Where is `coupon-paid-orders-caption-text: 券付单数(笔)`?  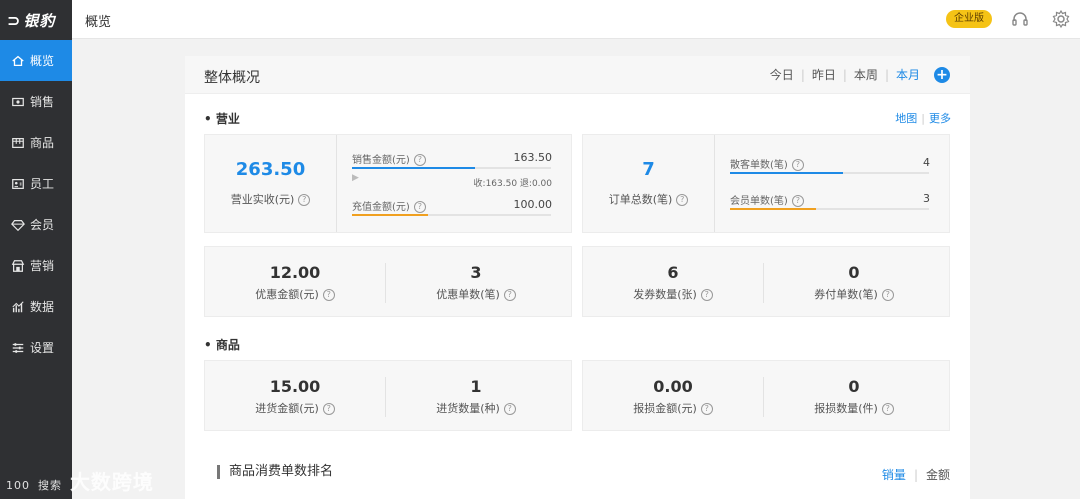 coupon-paid-orders-caption-text: 券付单数(笔) is located at coordinates (846, 294).